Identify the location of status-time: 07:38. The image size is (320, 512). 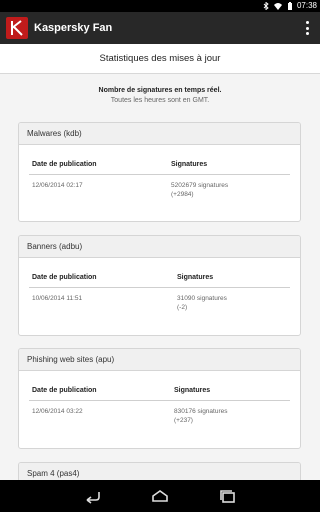
(306, 5).